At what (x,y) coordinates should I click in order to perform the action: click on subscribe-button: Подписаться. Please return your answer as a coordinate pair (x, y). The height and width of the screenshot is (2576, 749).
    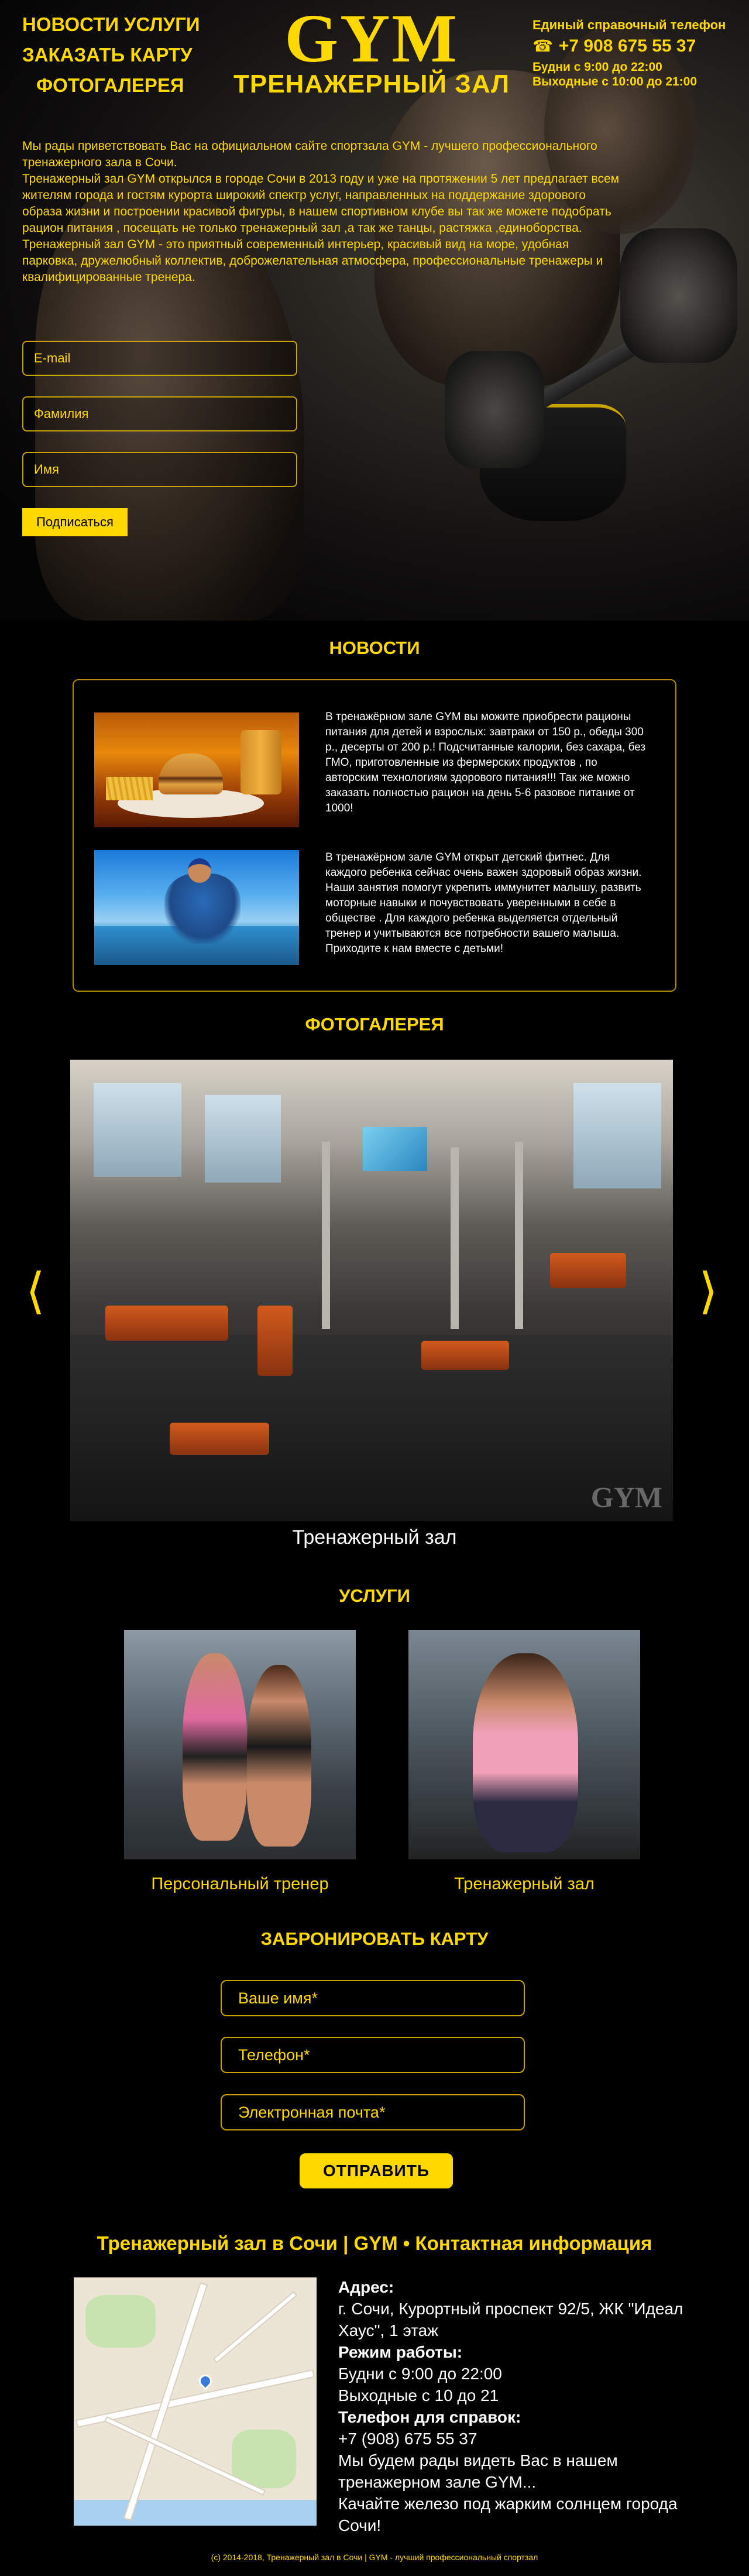
    Looking at the image, I should click on (75, 522).